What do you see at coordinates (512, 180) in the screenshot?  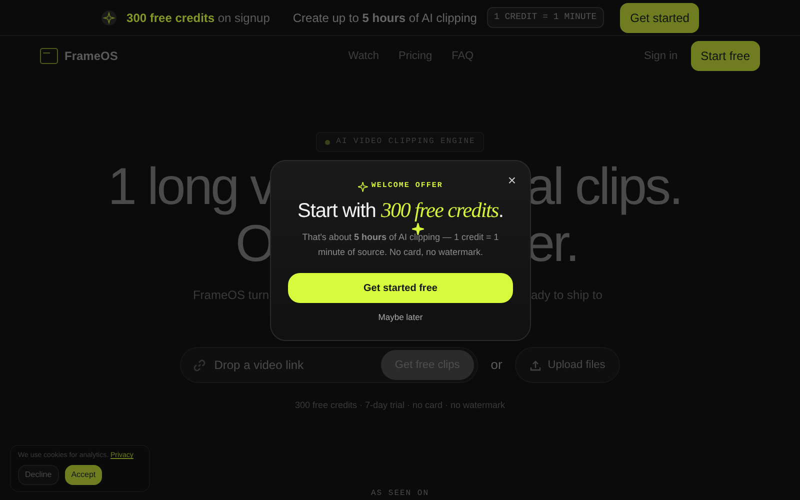 I see `close-button: ×` at bounding box center [512, 180].